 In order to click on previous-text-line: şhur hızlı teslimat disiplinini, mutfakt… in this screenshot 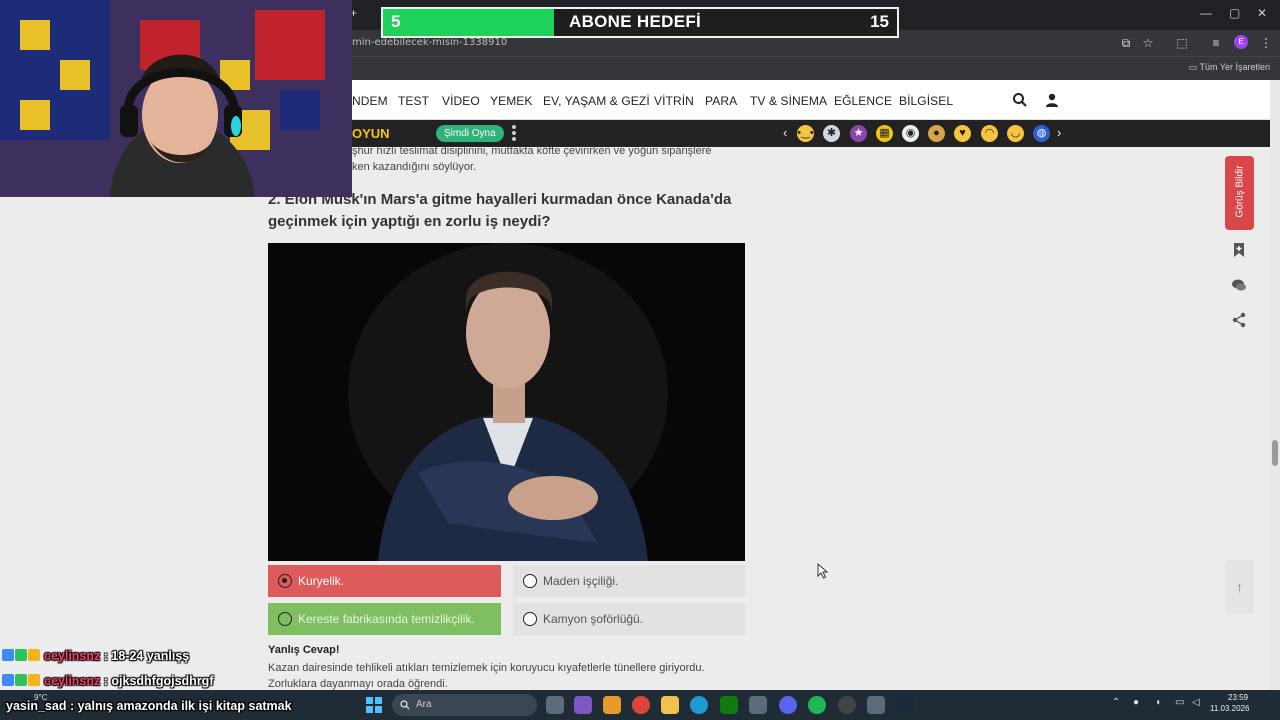, I will do `click(532, 151)`.